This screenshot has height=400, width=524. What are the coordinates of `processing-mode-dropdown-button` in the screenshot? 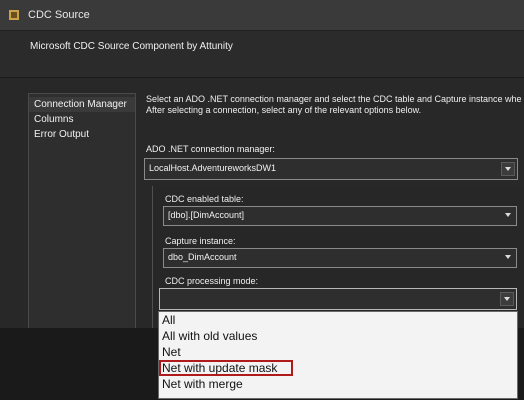 It's located at (507, 299).